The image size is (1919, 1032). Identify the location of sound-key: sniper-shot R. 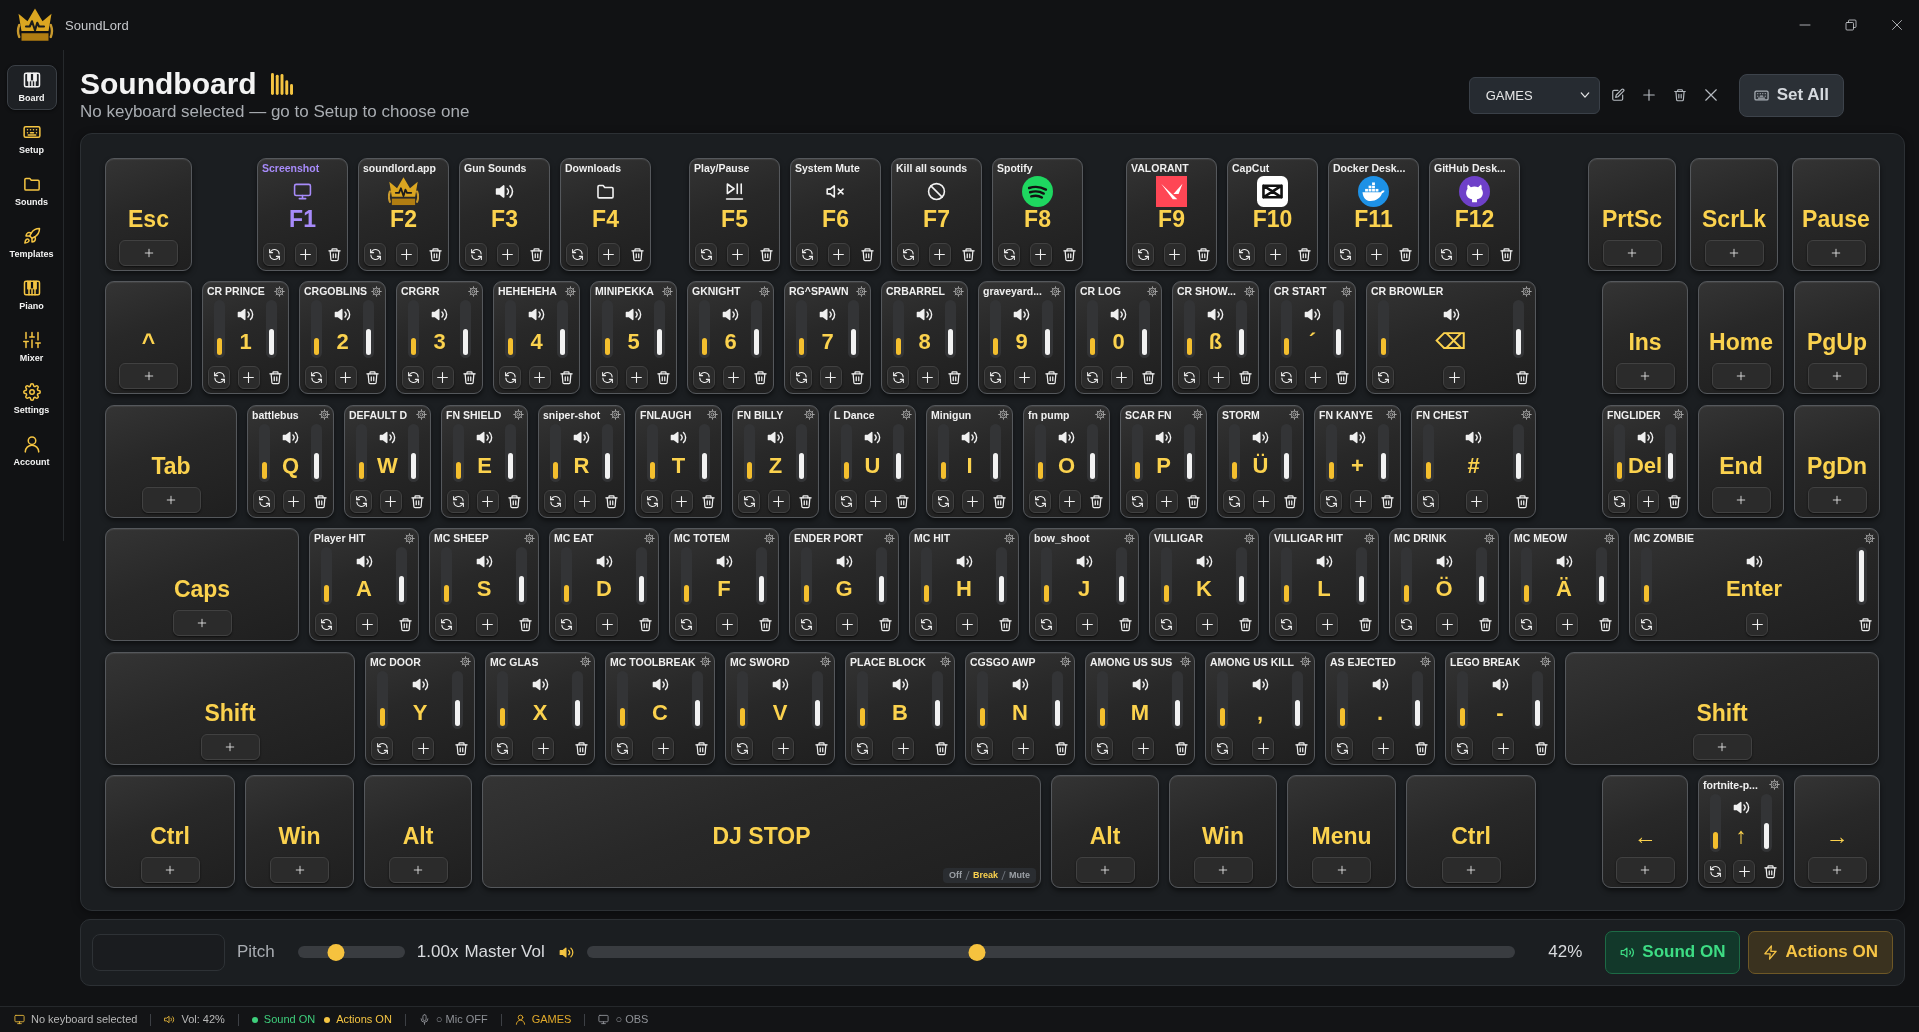
(581, 461).